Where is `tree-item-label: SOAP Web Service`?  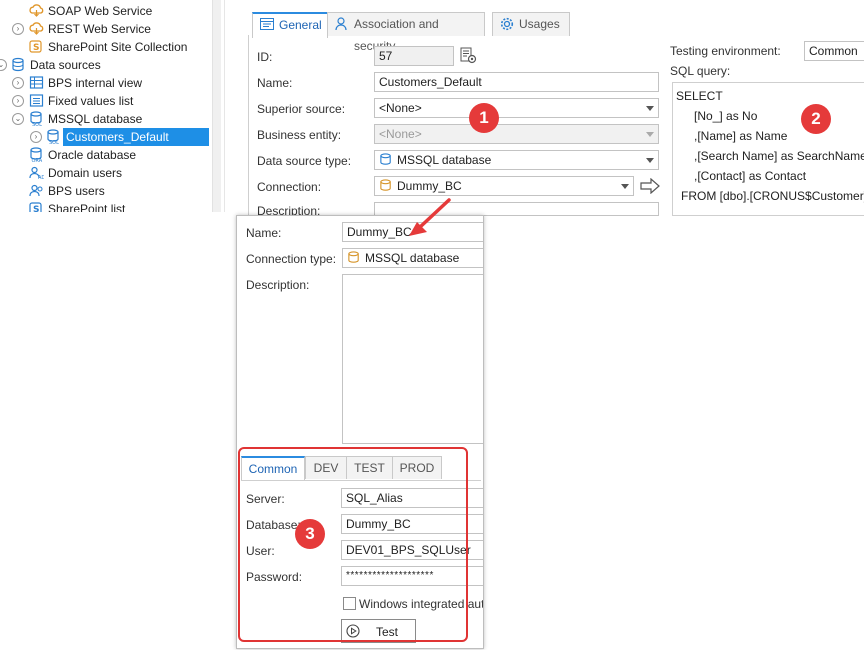 tree-item-label: SOAP Web Service is located at coordinates (100, 11).